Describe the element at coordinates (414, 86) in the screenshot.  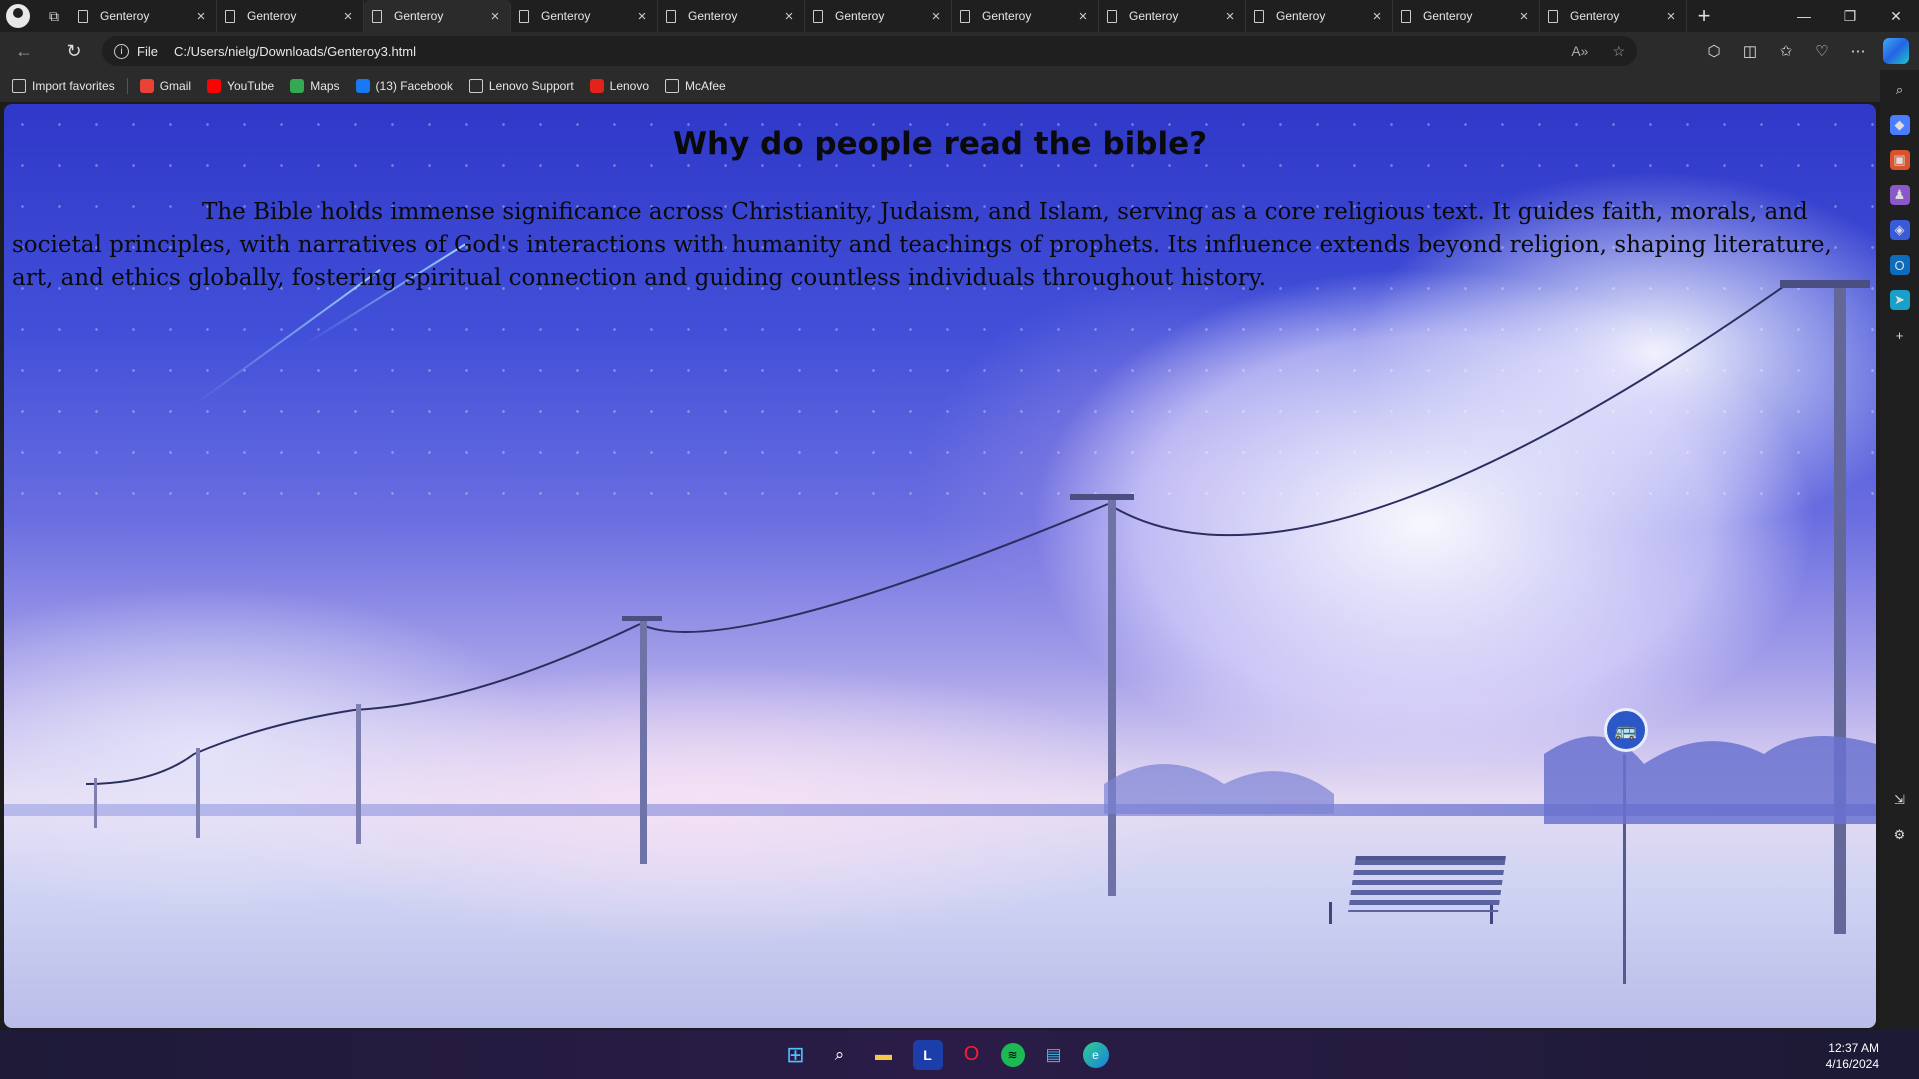
I see `favorite-label: (13) Facebook` at that location.